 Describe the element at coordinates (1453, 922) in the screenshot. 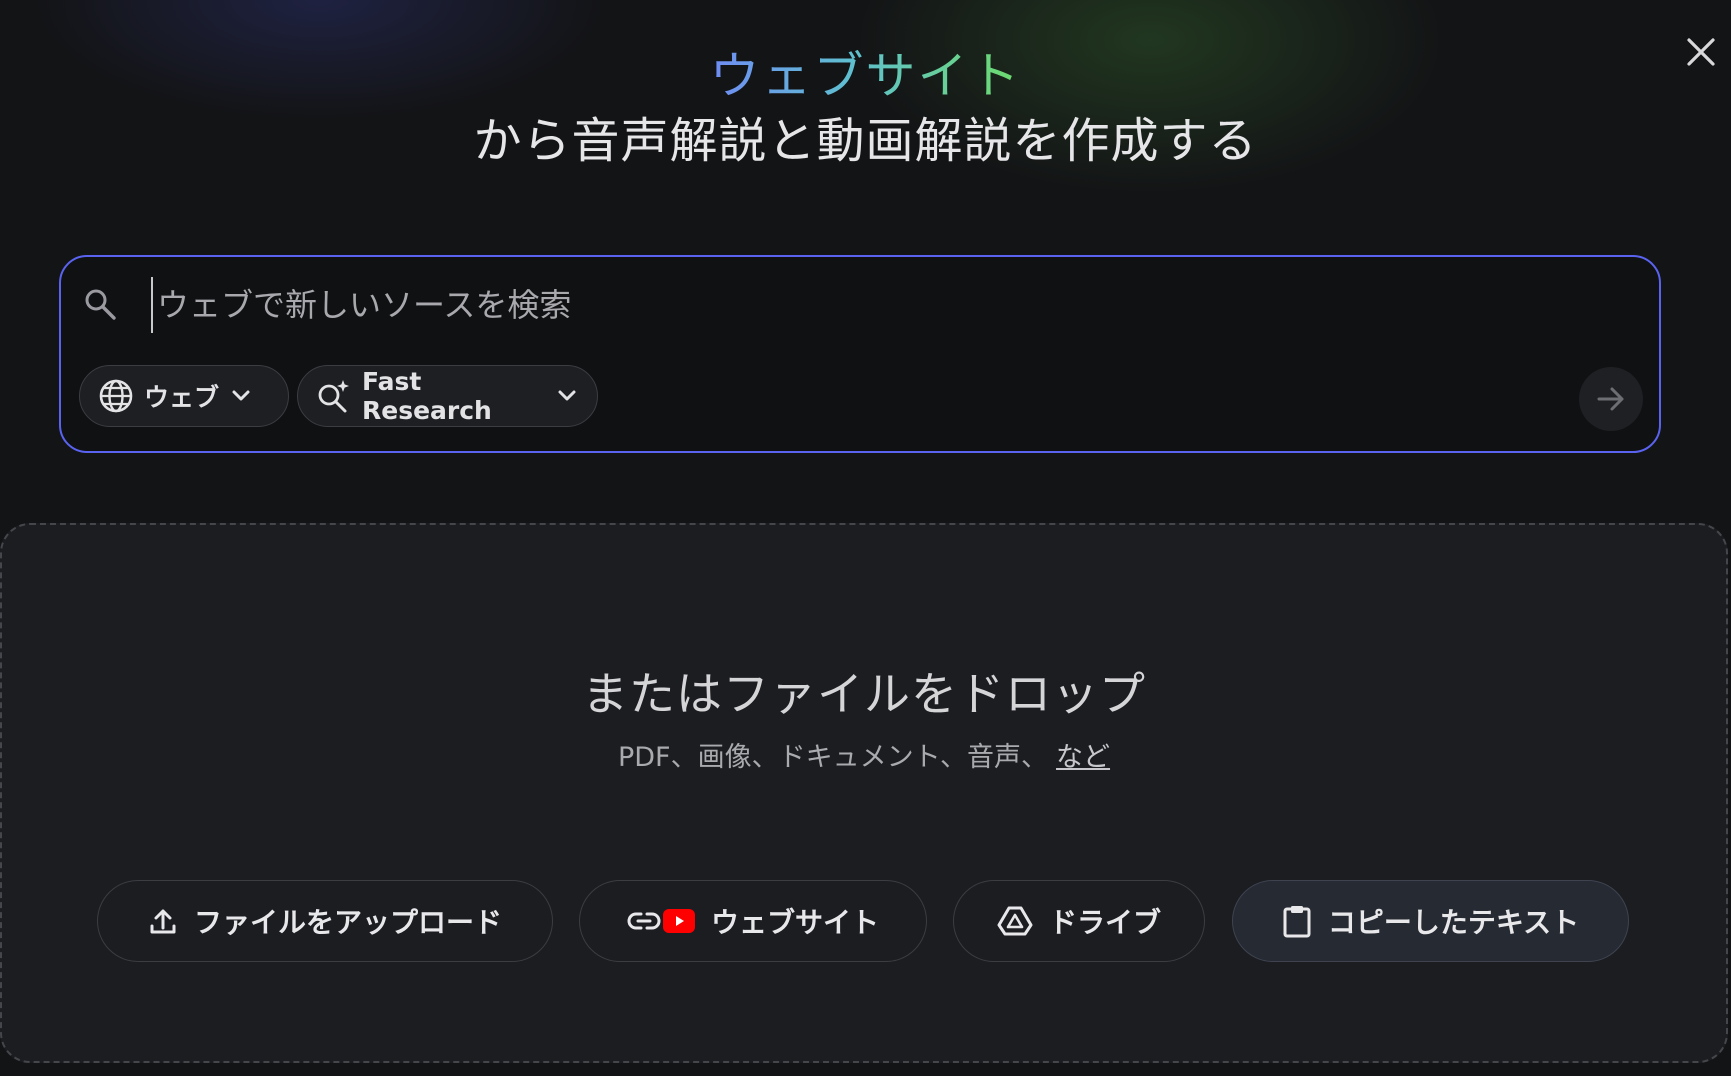

I see `copied-text-label: コピーしたテキスト` at that location.